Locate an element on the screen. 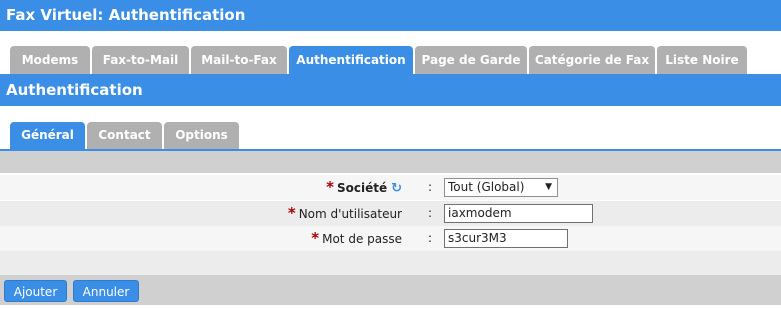 This screenshot has height=309, width=781. mot-de-passe-label: * Mot de passe is located at coordinates (356, 238).